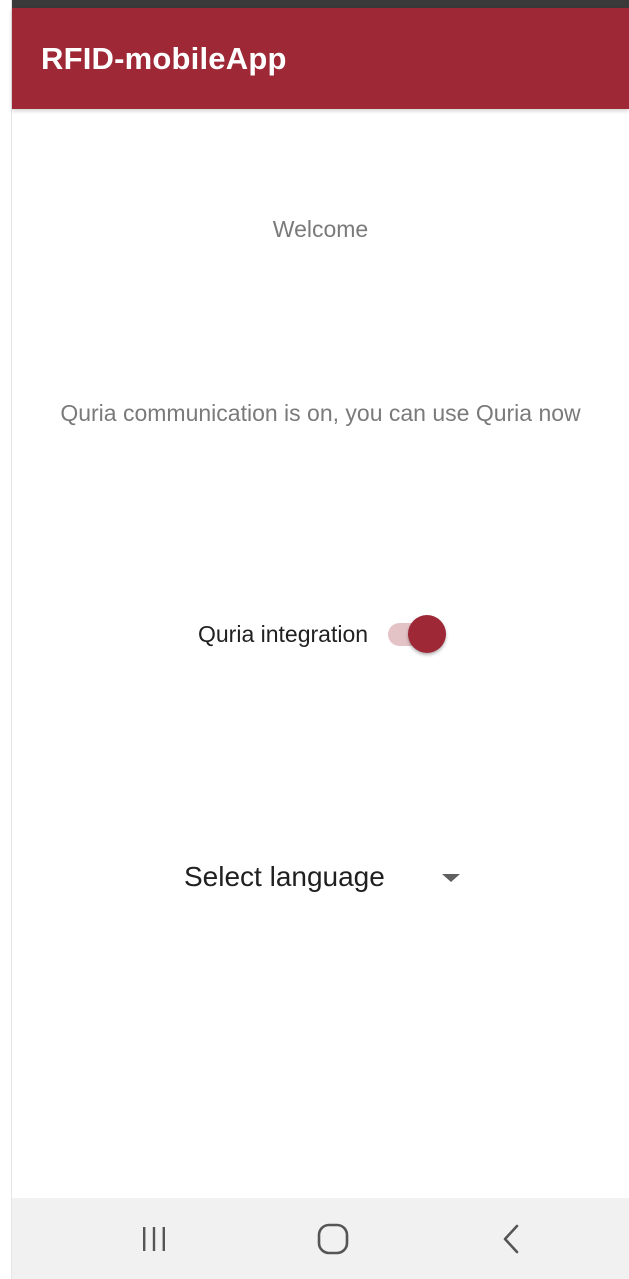 This screenshot has width=629, height=1279. What do you see at coordinates (320, 4) in the screenshot?
I see `status-bar` at bounding box center [320, 4].